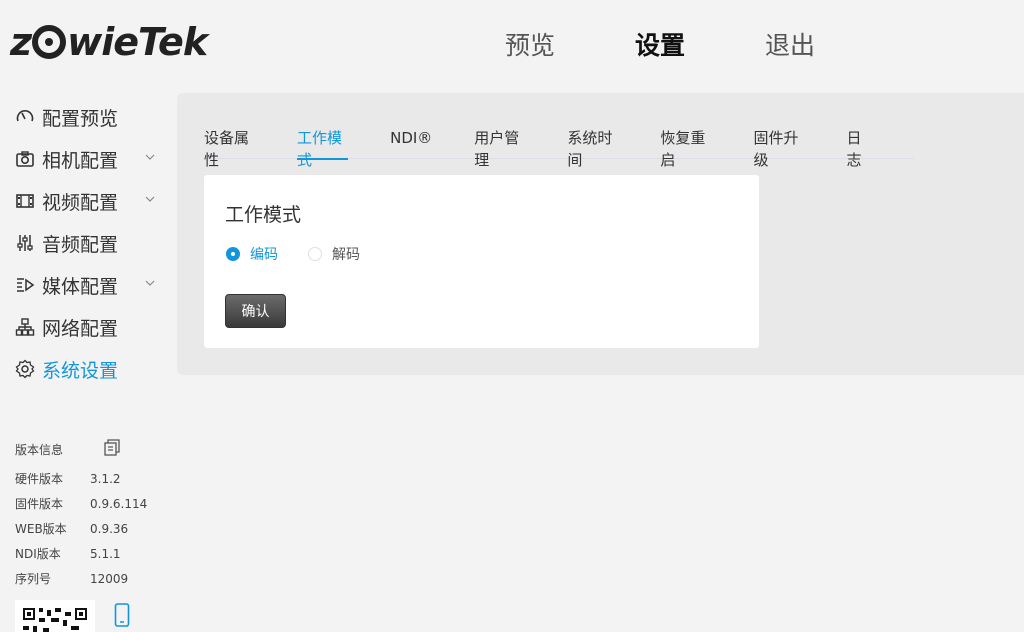 The image size is (1024, 632). I want to click on sidebar-item-label: 相机配置, so click(80, 160).